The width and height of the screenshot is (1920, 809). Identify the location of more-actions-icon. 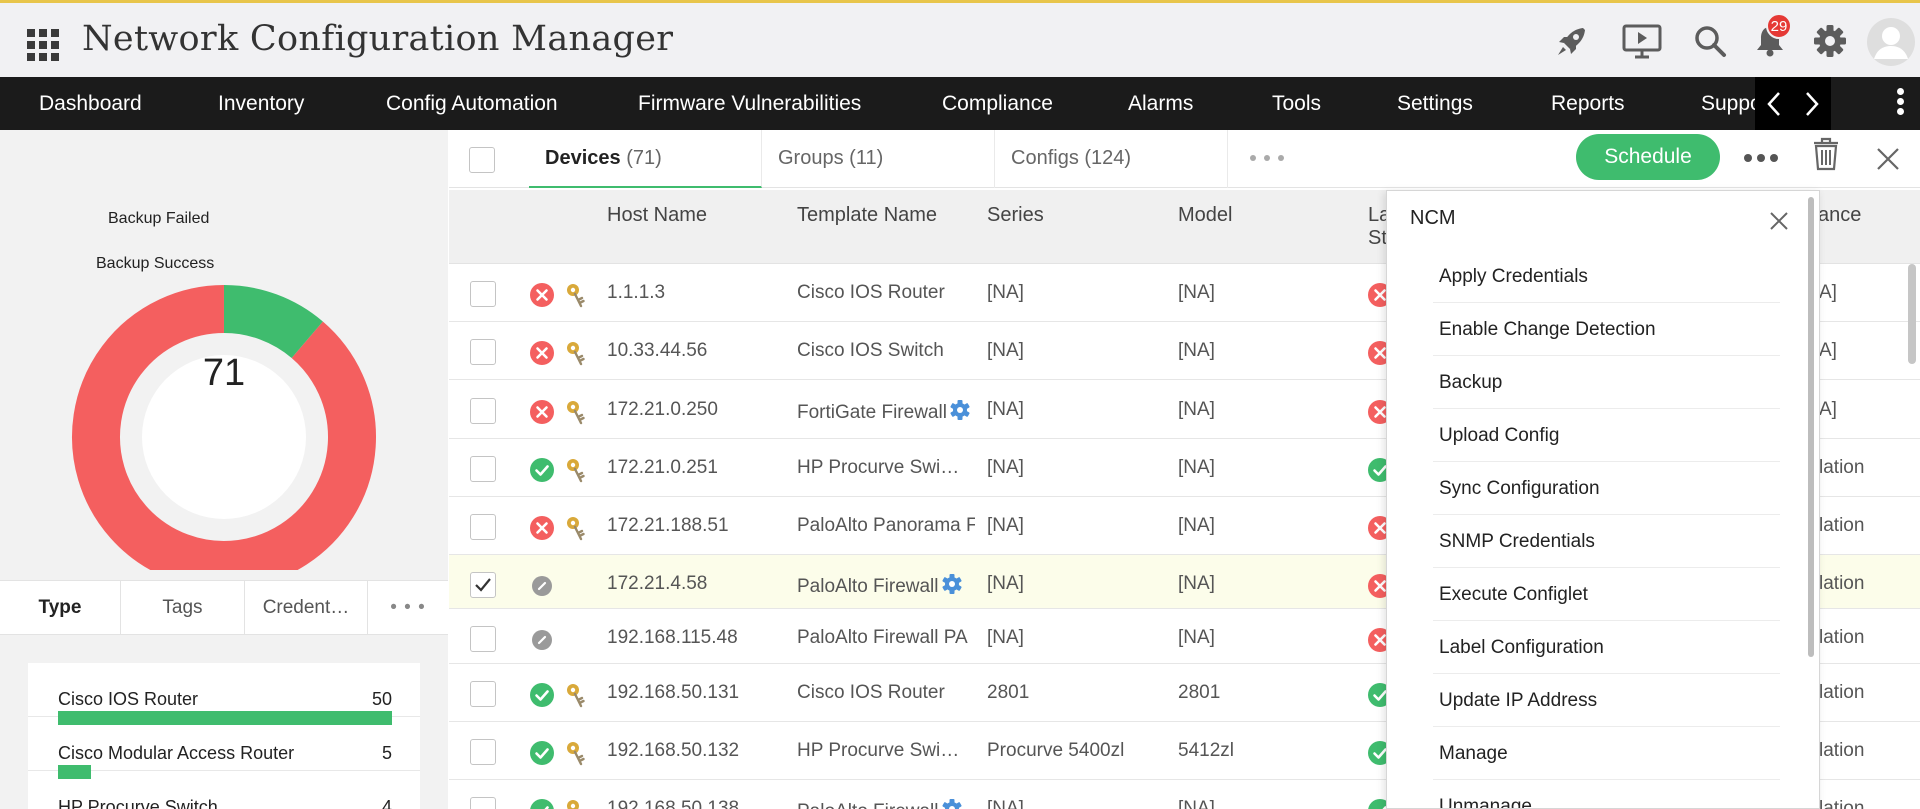
(1761, 160).